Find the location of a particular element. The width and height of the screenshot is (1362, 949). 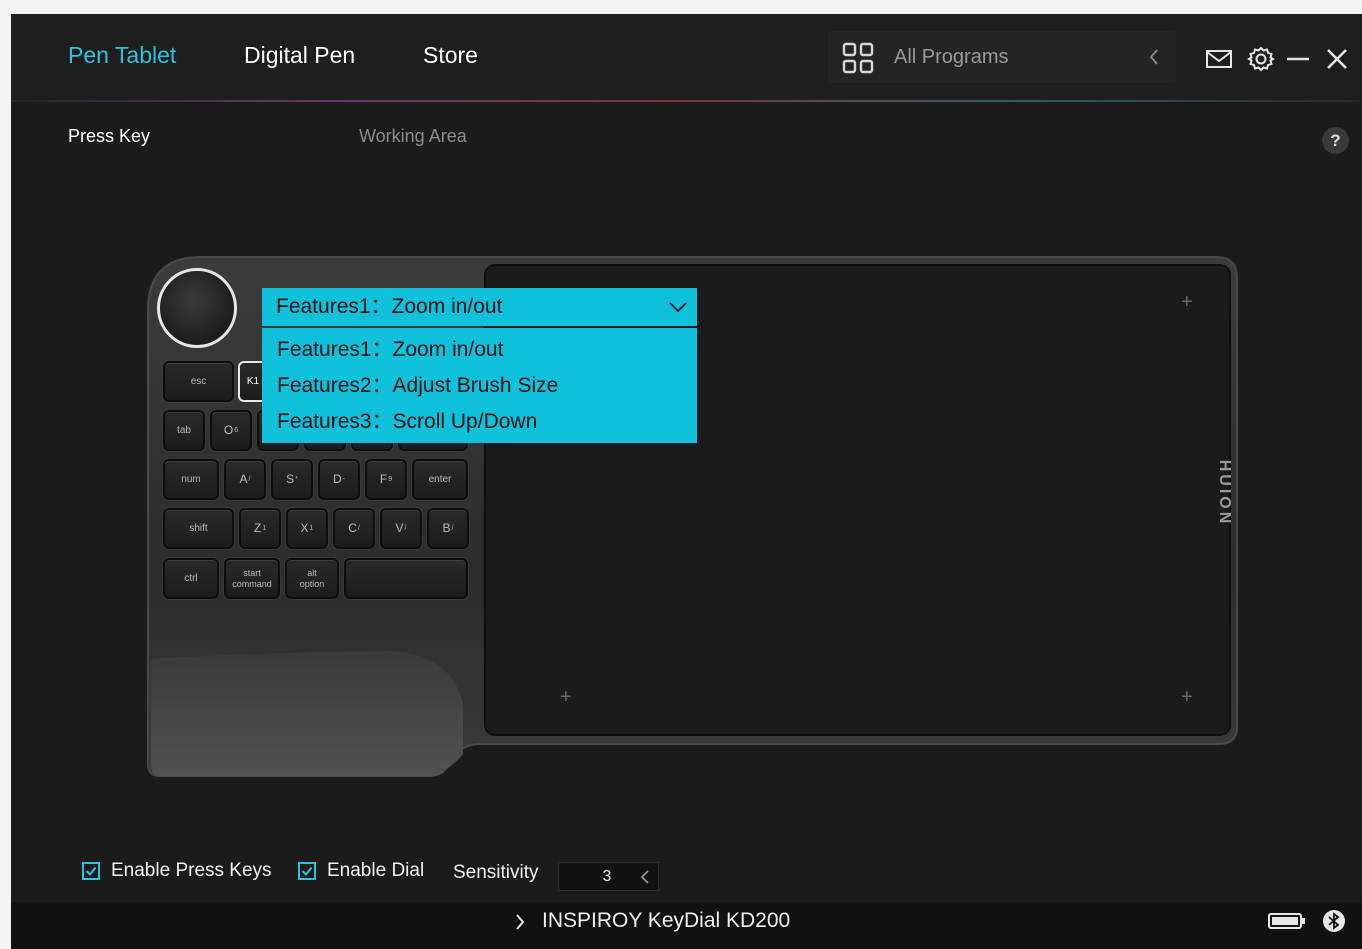

key-d-label: D is located at coordinates (337, 479).